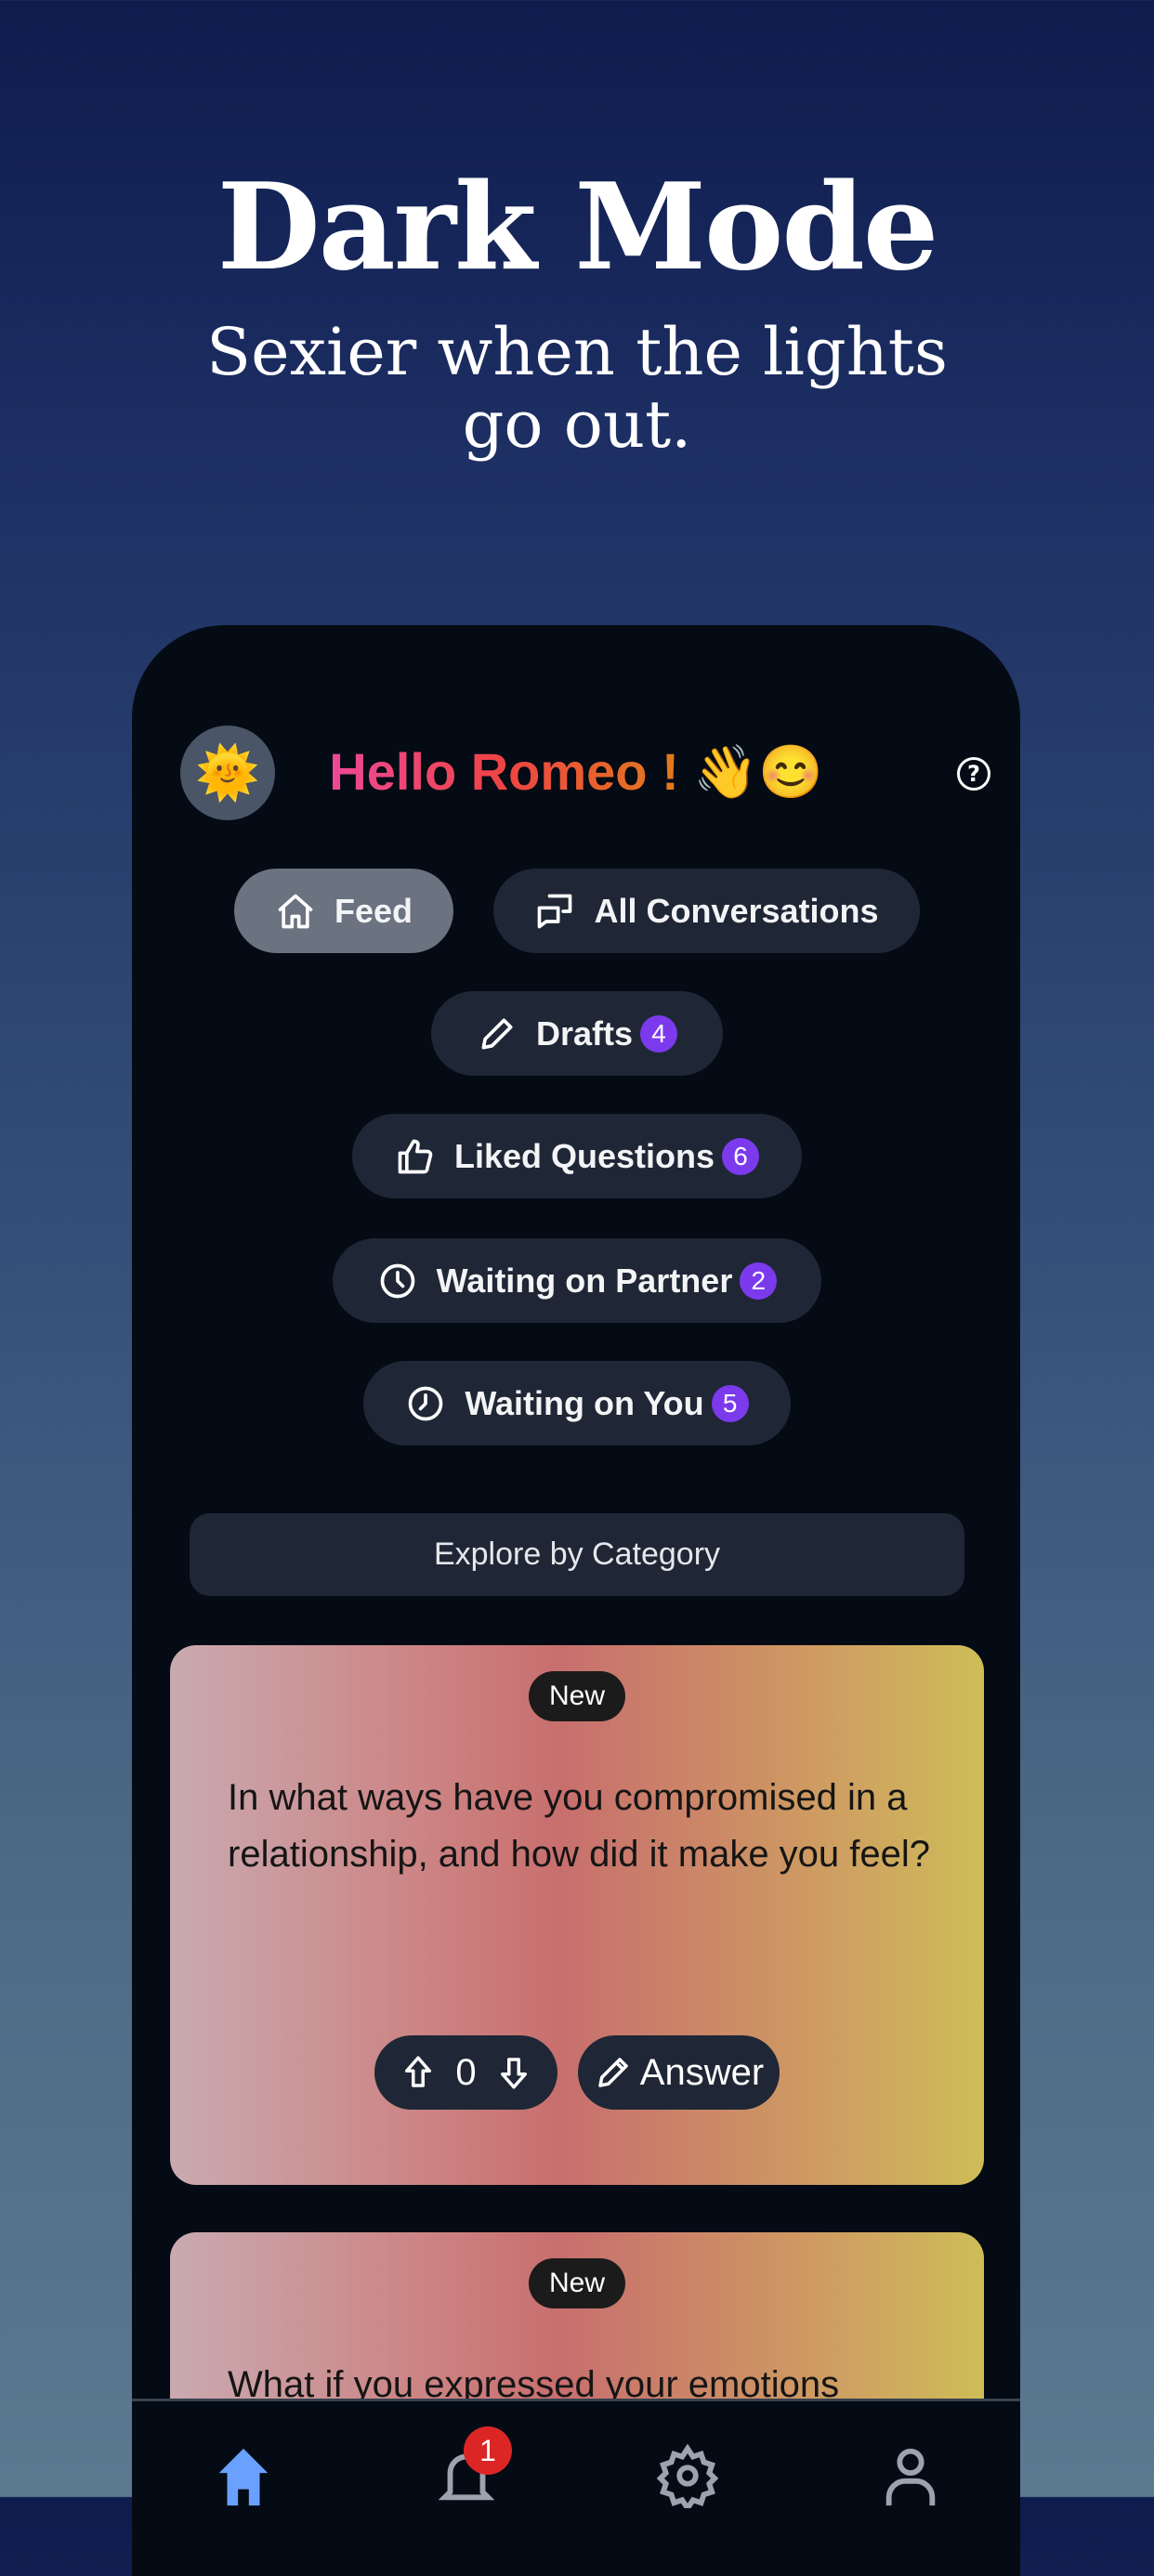 The width and height of the screenshot is (1154, 2576). I want to click on tab-waiting-on-partner: Waiting on Partner 2, so click(577, 1280).